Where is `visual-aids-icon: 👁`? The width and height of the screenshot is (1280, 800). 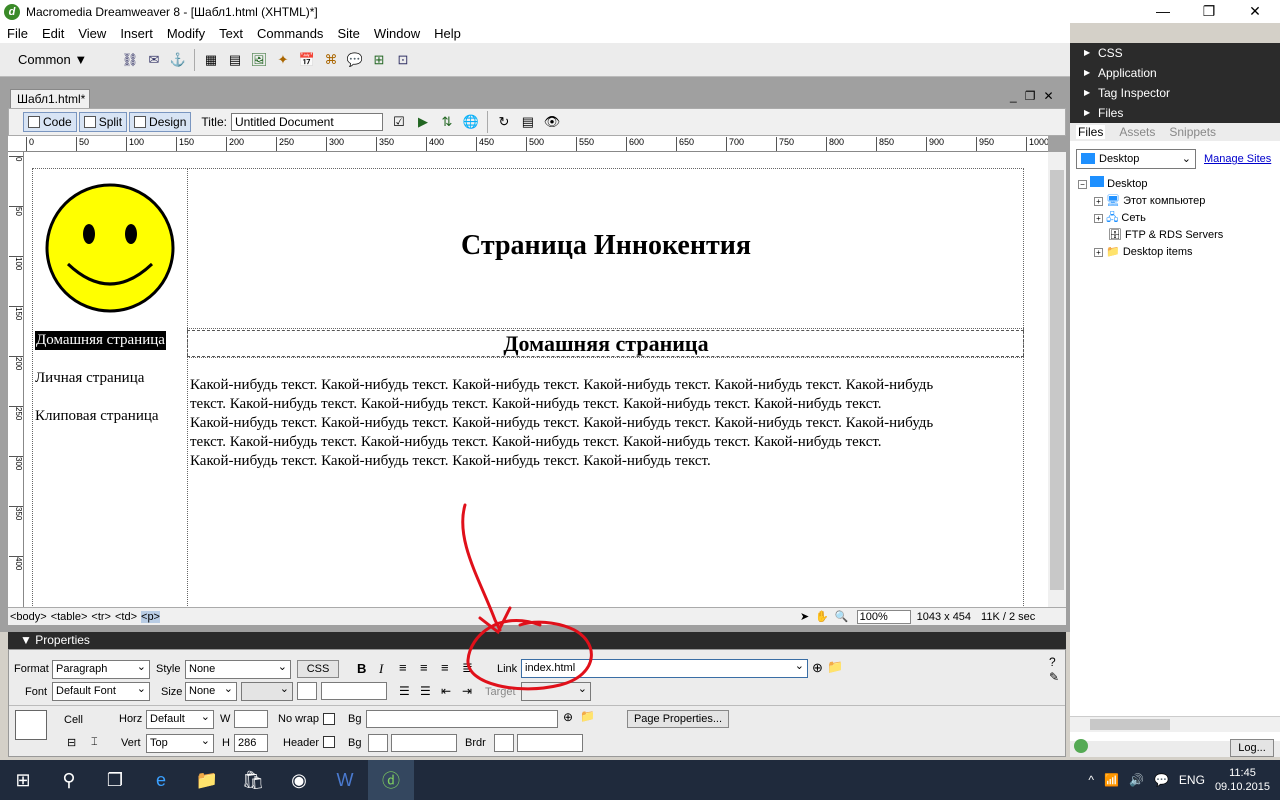
visual-aids-icon: 👁 is located at coordinates (552, 122).